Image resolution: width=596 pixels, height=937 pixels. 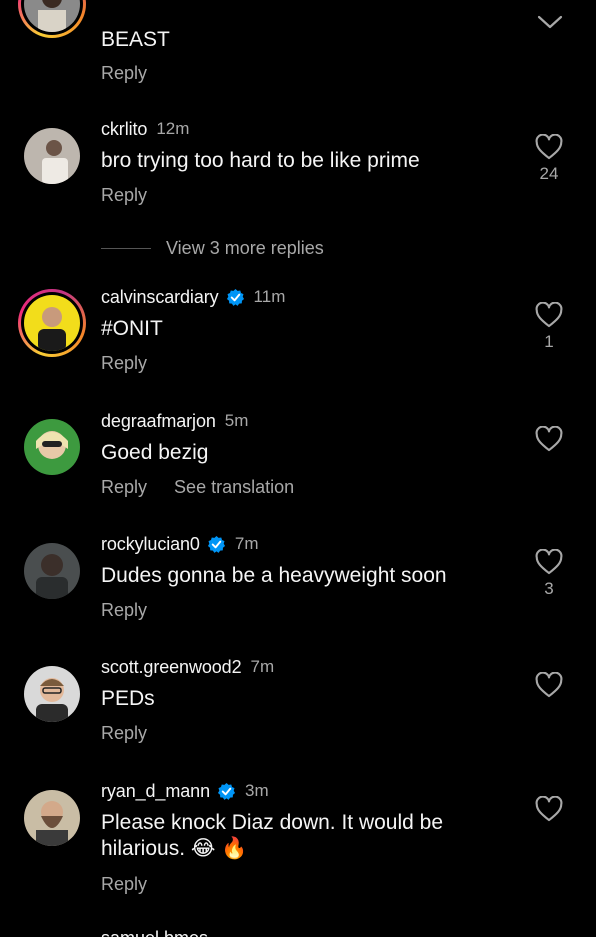 What do you see at coordinates (274, 575) in the screenshot?
I see `comment-text: Dudes gonna be a heavyweight soon` at bounding box center [274, 575].